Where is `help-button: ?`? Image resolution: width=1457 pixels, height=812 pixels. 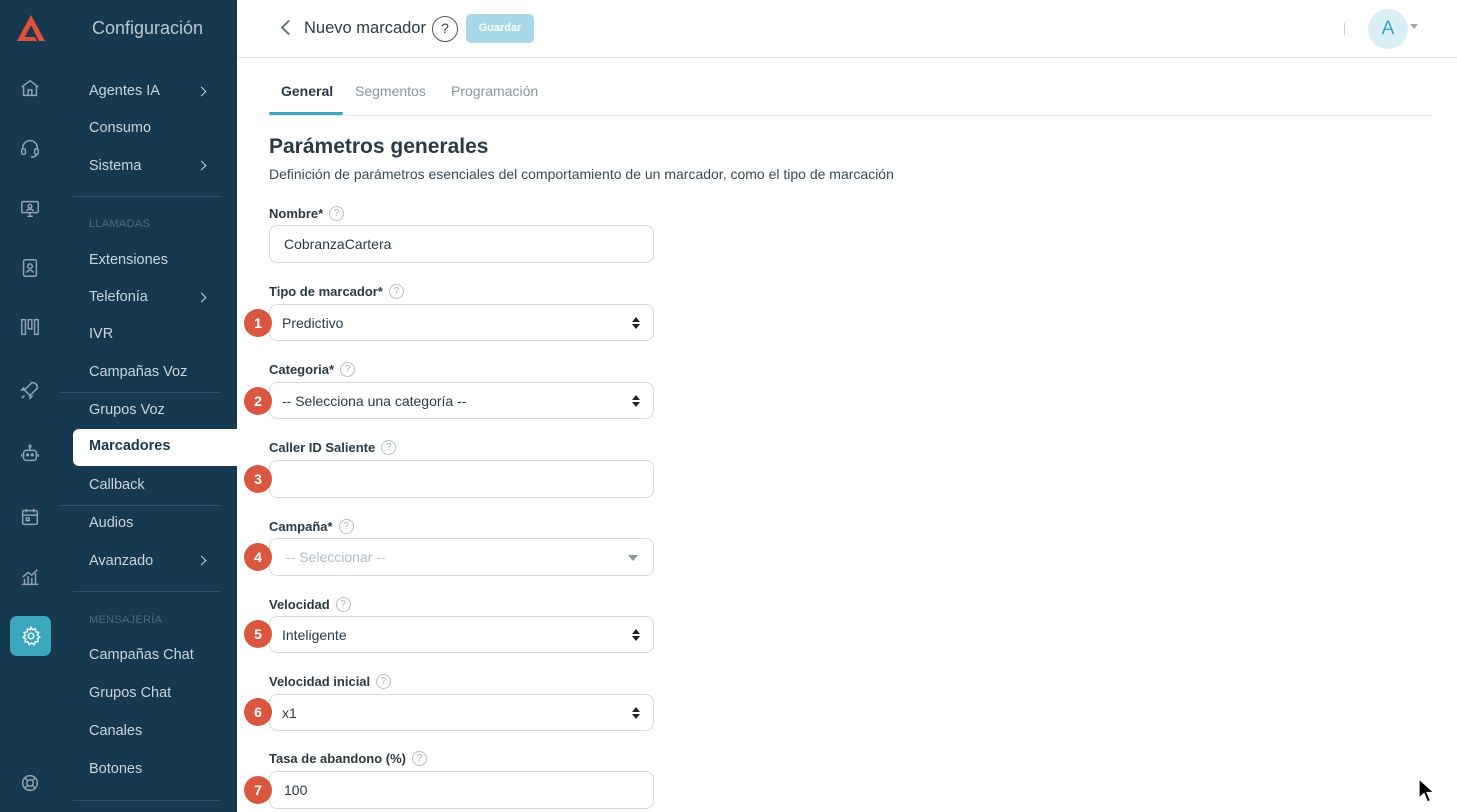
help-button: ? is located at coordinates (445, 29).